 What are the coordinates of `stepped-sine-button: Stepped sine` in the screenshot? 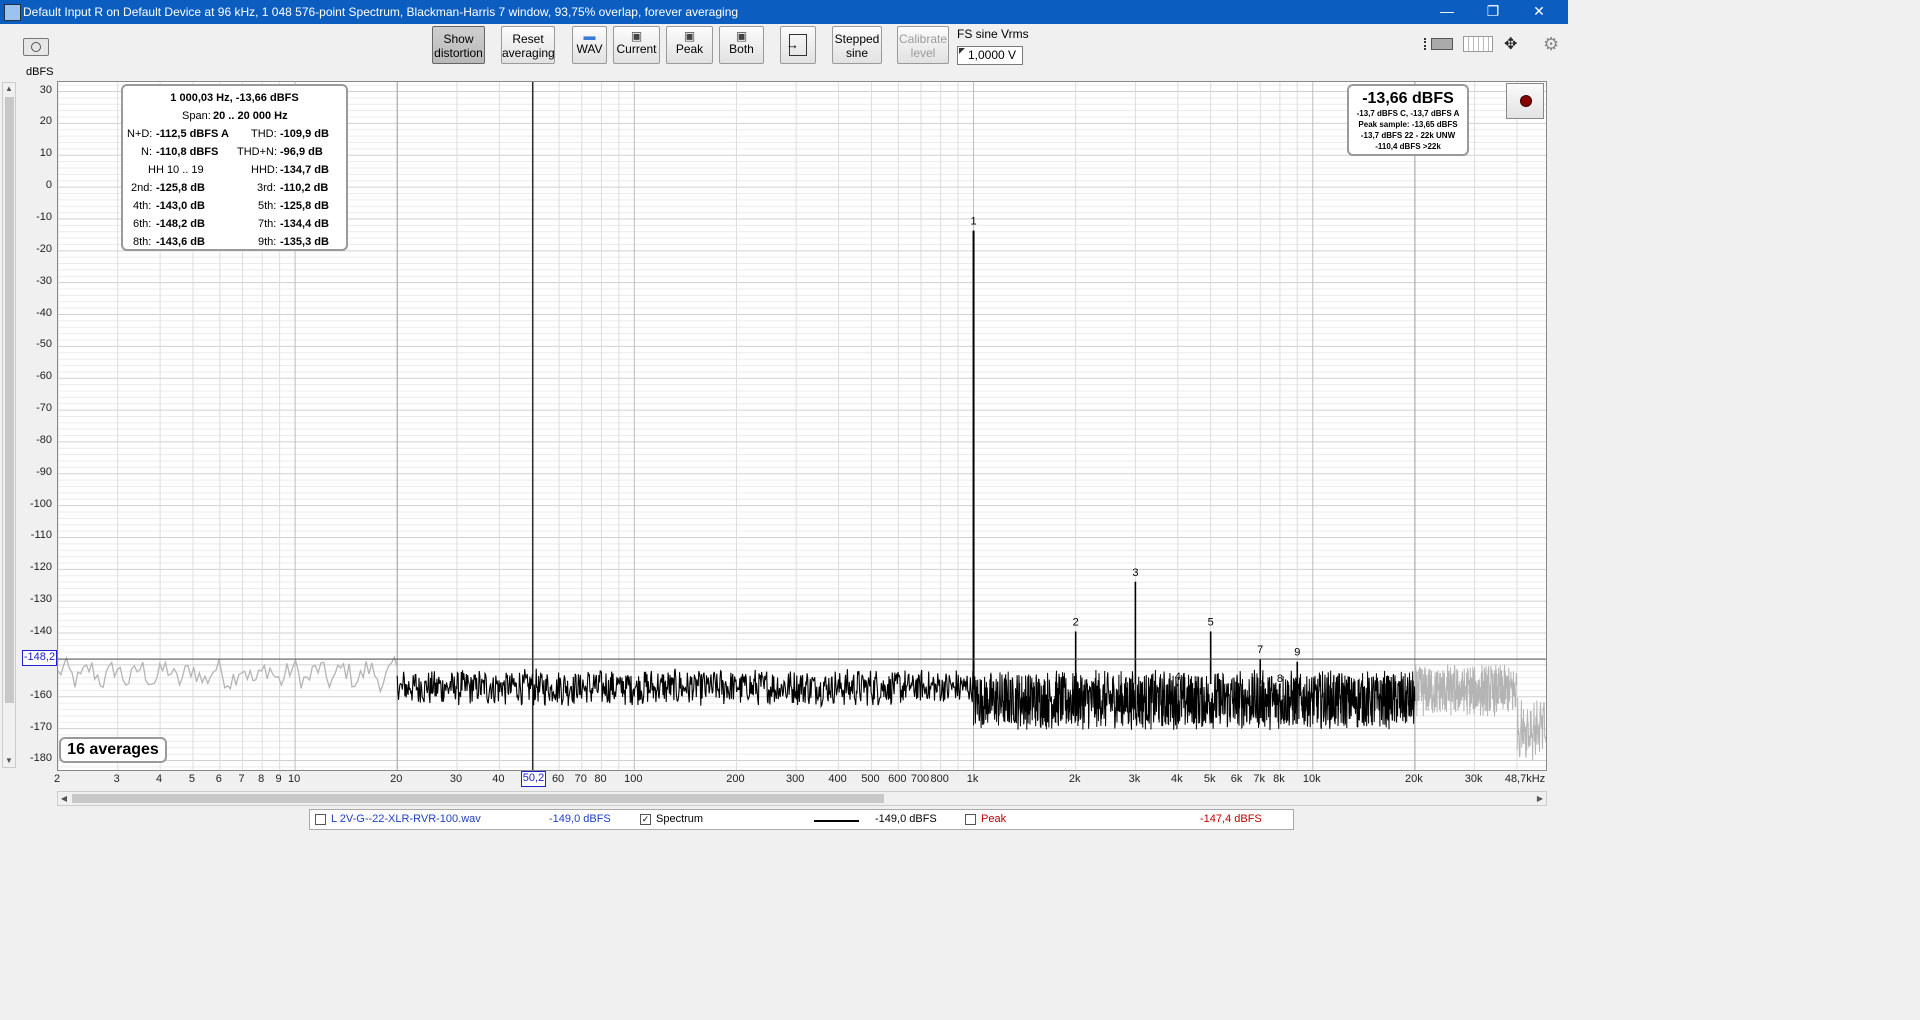 It's located at (857, 45).